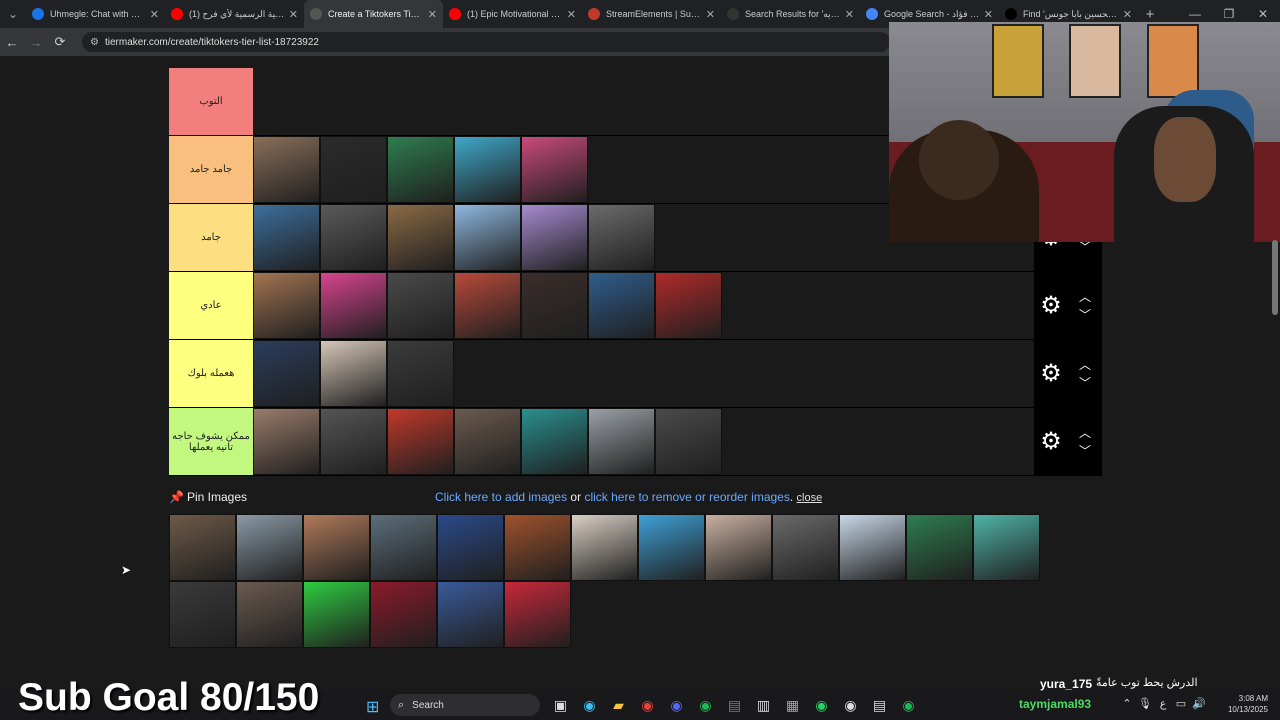 This screenshot has width=1280, height=720. I want to click on browser-tab: StreamElements | Subathon ✕, so click(651, 14).